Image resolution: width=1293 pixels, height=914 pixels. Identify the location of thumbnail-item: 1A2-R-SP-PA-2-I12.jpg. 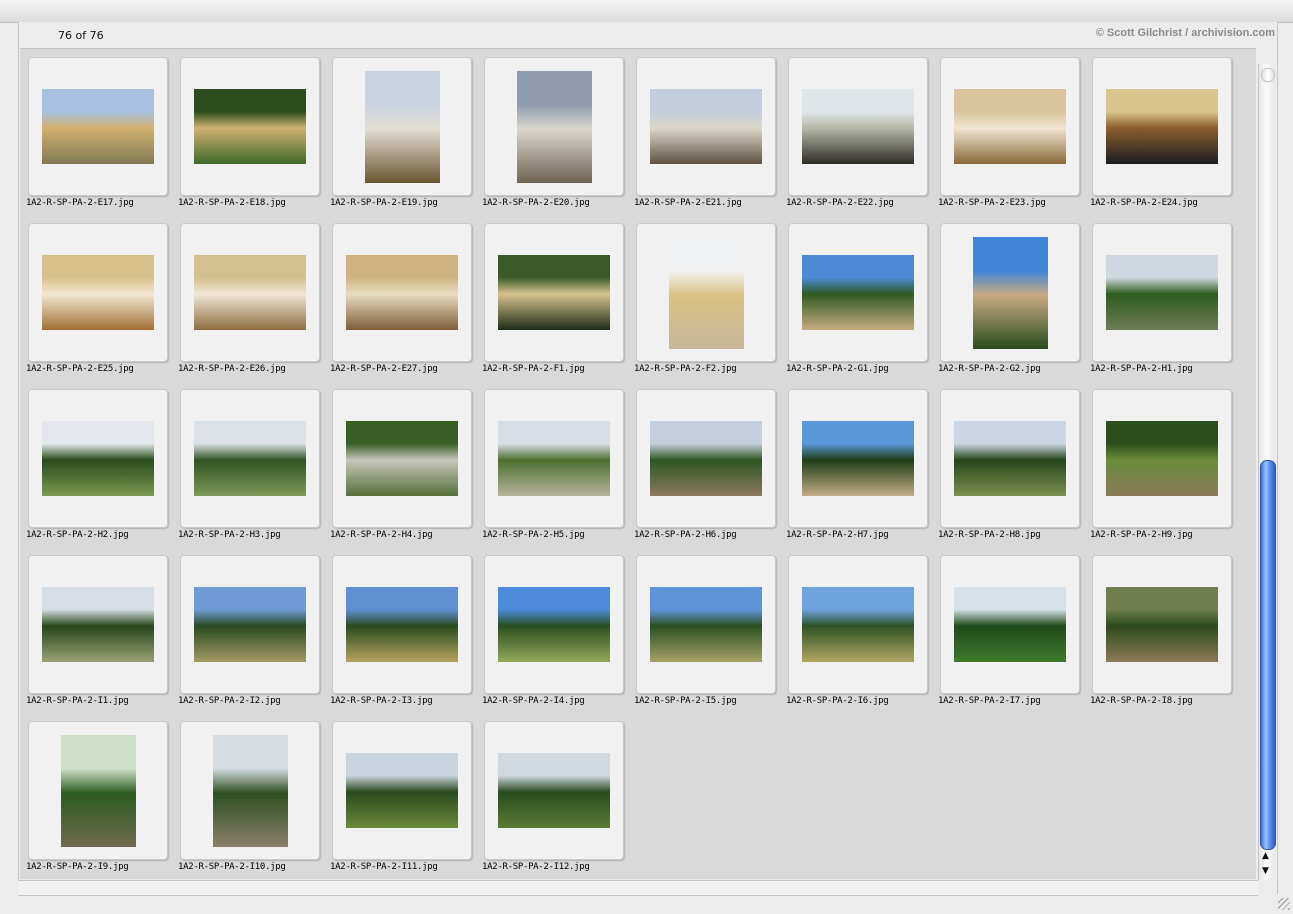
(552, 798).